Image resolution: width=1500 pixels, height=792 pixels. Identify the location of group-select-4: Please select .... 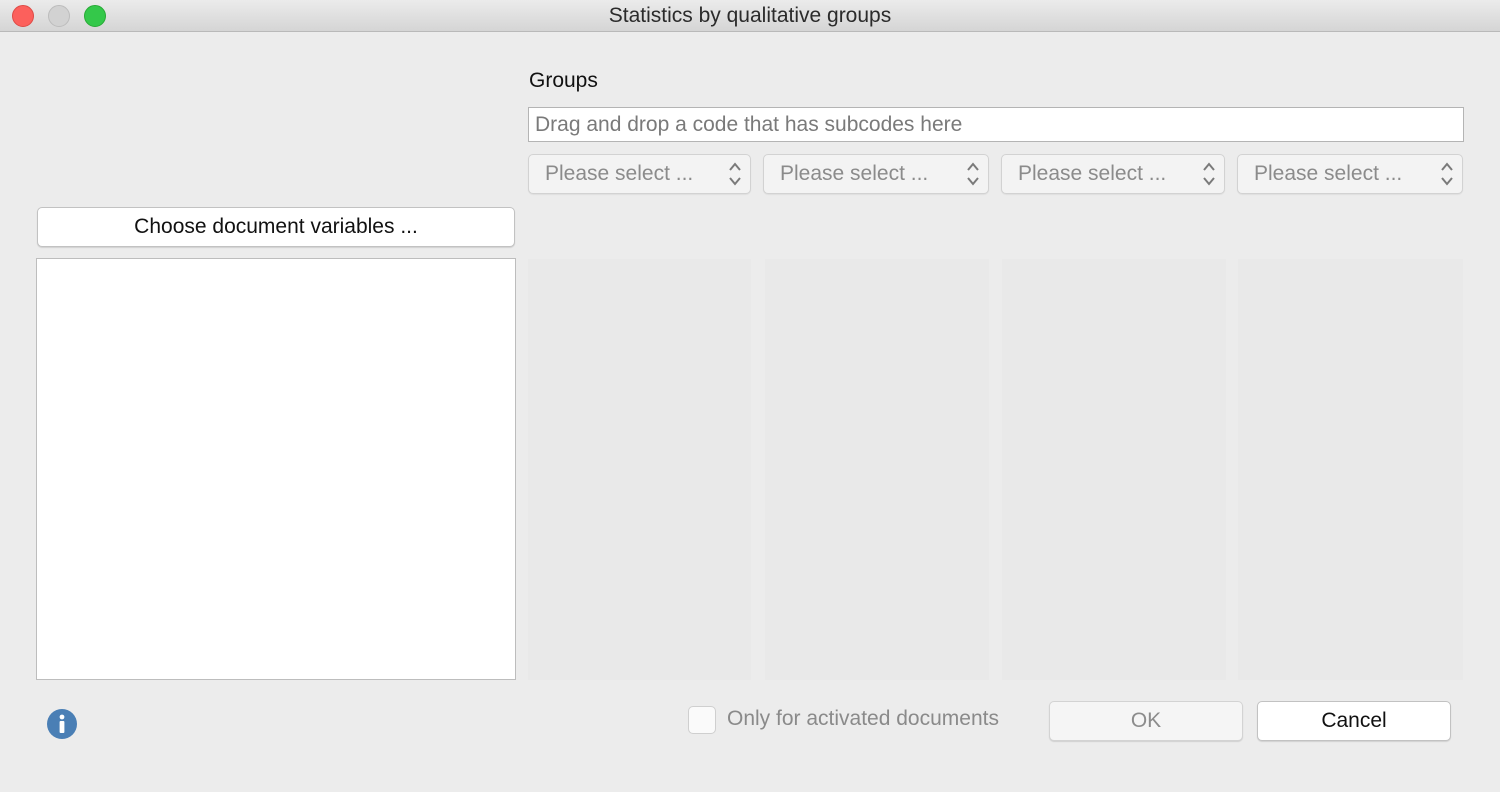
(1350, 174).